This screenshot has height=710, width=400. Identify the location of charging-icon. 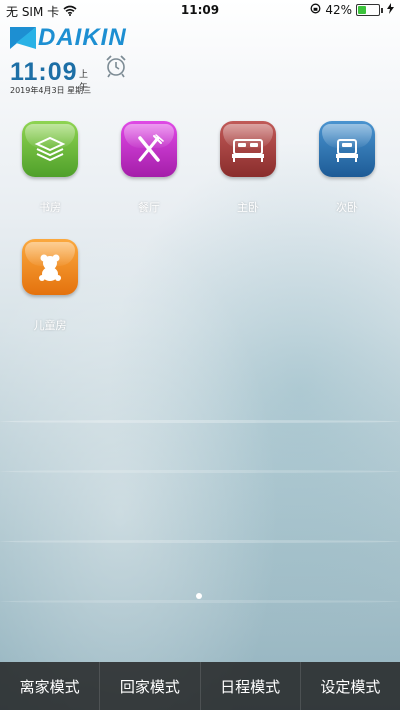
(390, 10).